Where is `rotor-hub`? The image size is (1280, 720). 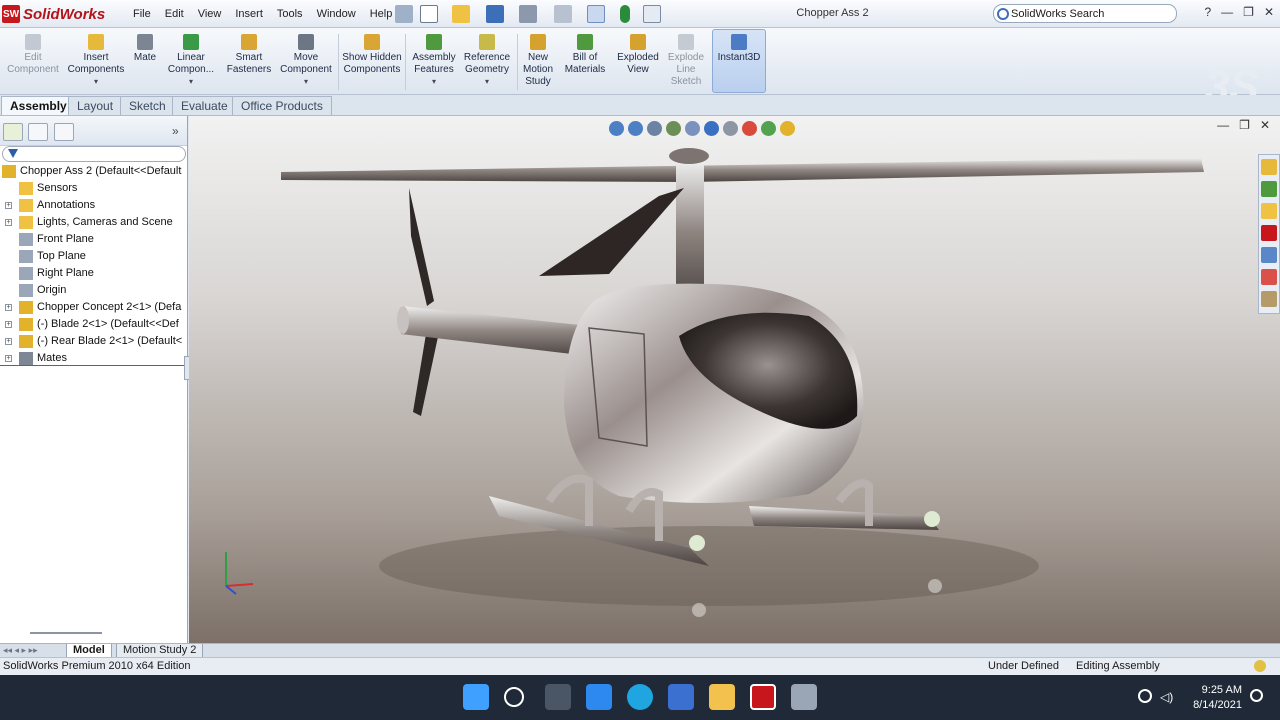
rotor-hub is located at coordinates (689, 156).